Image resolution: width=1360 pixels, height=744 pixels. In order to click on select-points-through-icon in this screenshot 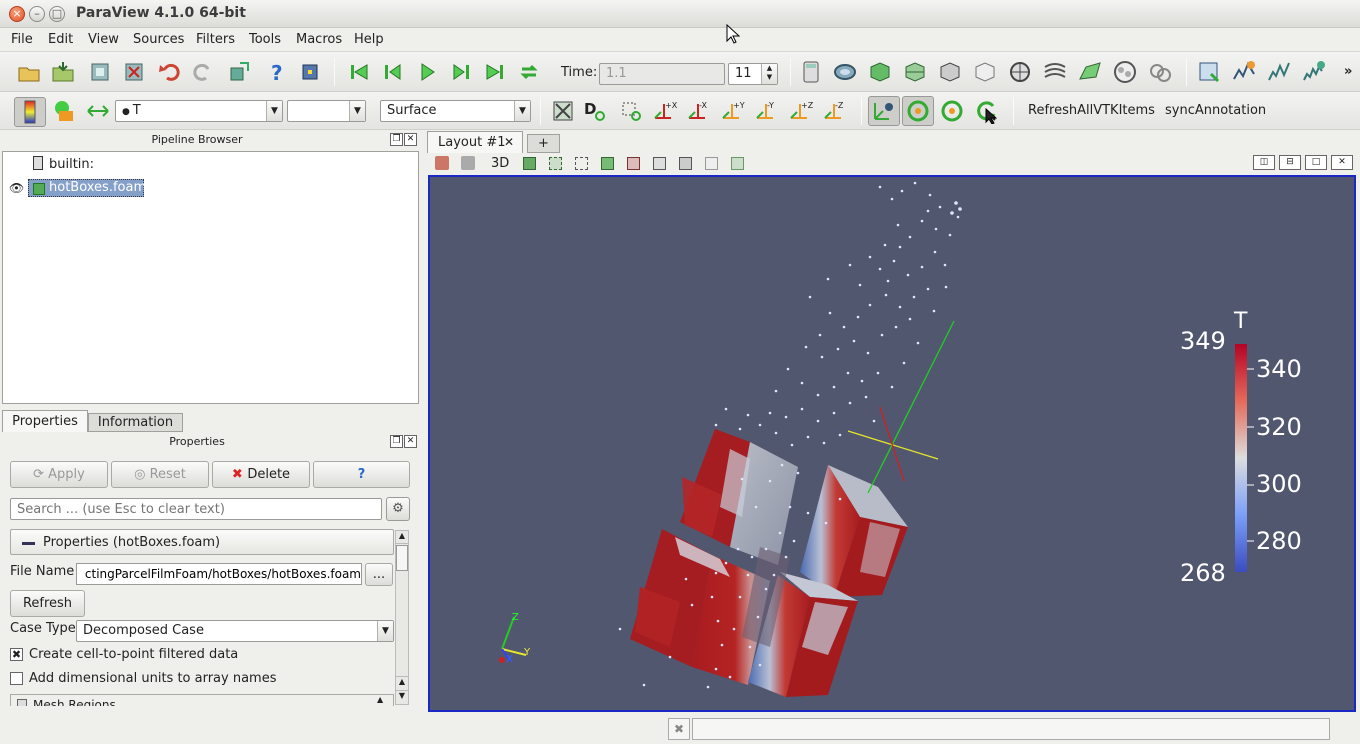, I will do `click(633, 163)`.